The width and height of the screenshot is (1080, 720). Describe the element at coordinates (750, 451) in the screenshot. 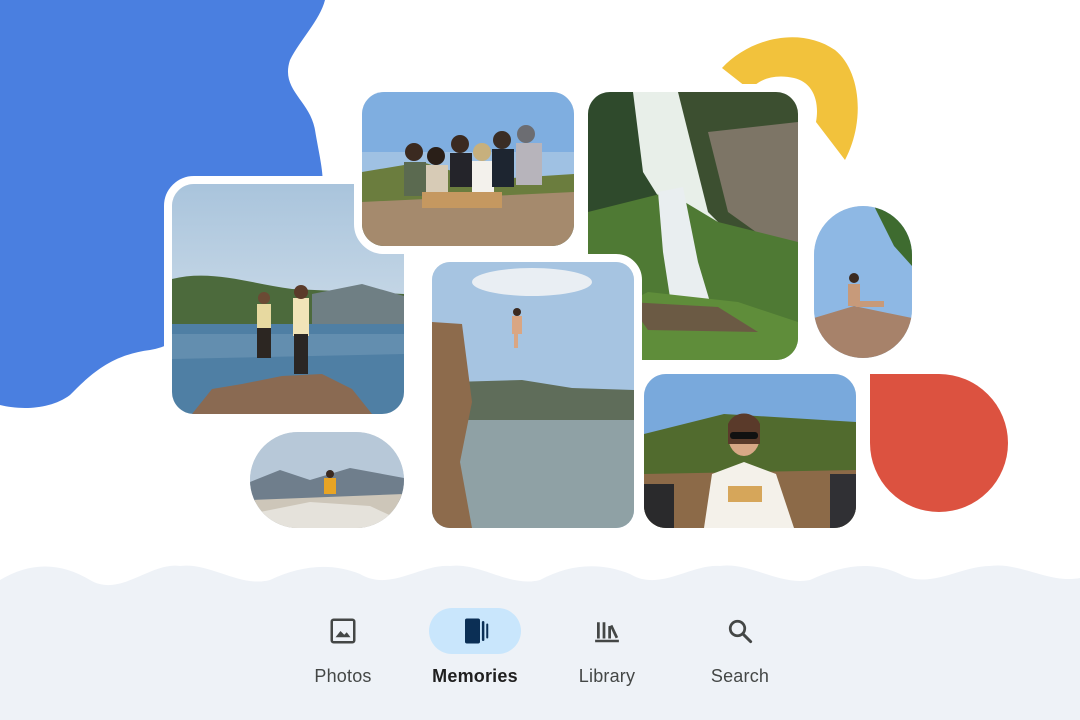

I see `memory-photo-portrait-sunglasses` at that location.